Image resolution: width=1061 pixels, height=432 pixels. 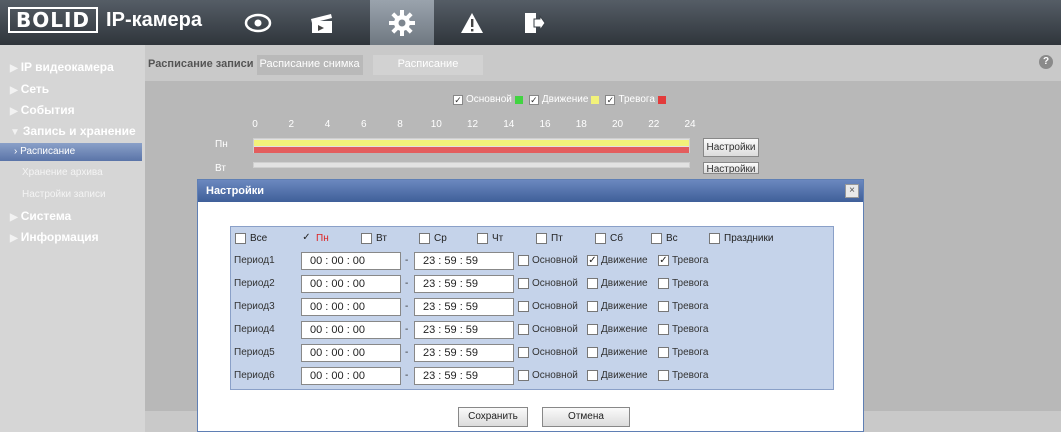 I want to click on logout-icon, so click(x=534, y=22).